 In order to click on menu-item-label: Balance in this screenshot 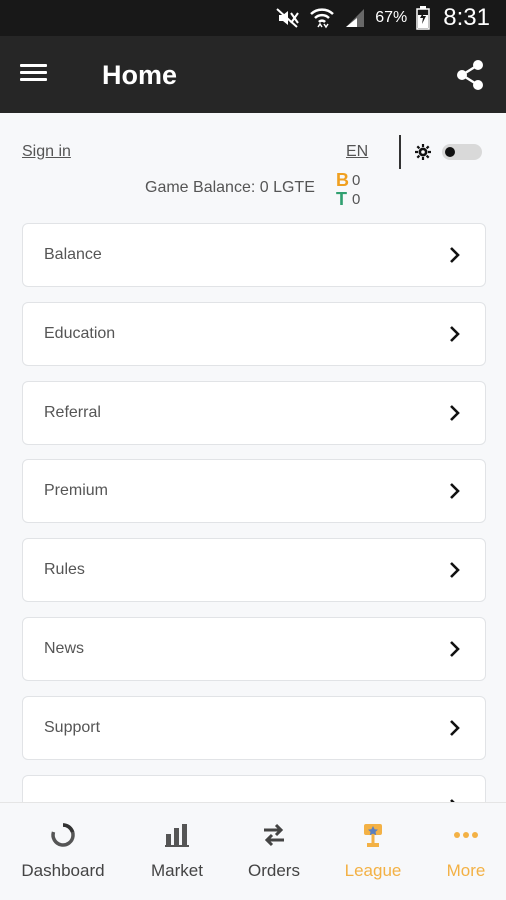, I will do `click(73, 254)`.